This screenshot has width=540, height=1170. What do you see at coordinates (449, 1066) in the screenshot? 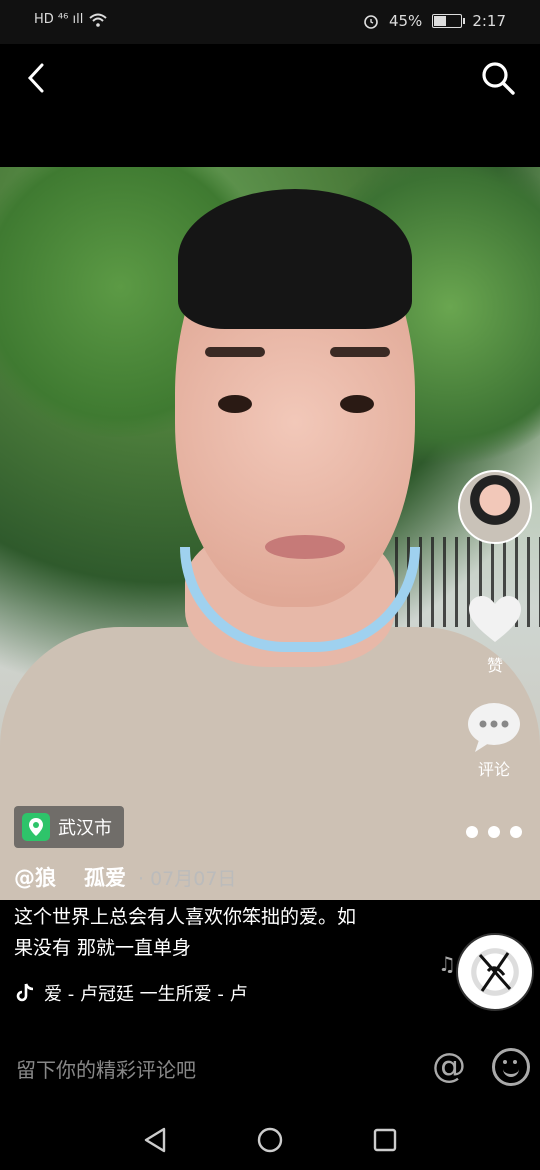
I see `mention-at-icon: @` at bounding box center [449, 1066].